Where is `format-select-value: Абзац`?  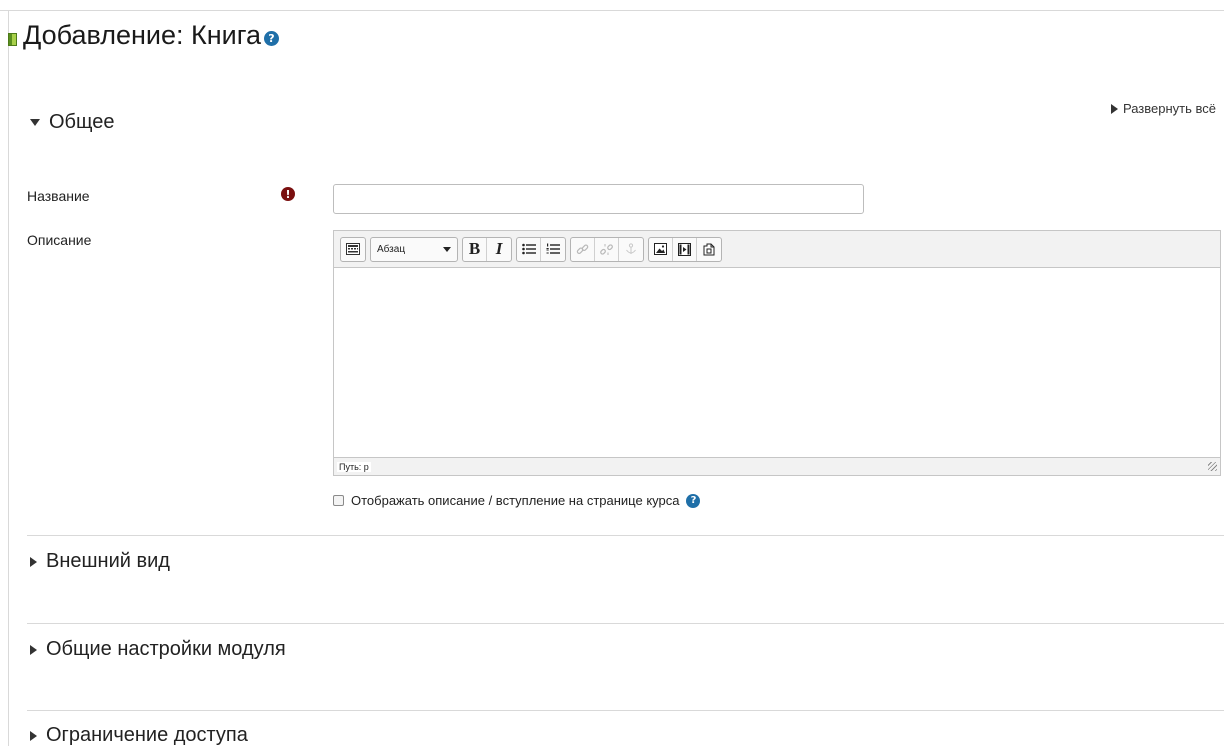
format-select-value: Абзац is located at coordinates (391, 249).